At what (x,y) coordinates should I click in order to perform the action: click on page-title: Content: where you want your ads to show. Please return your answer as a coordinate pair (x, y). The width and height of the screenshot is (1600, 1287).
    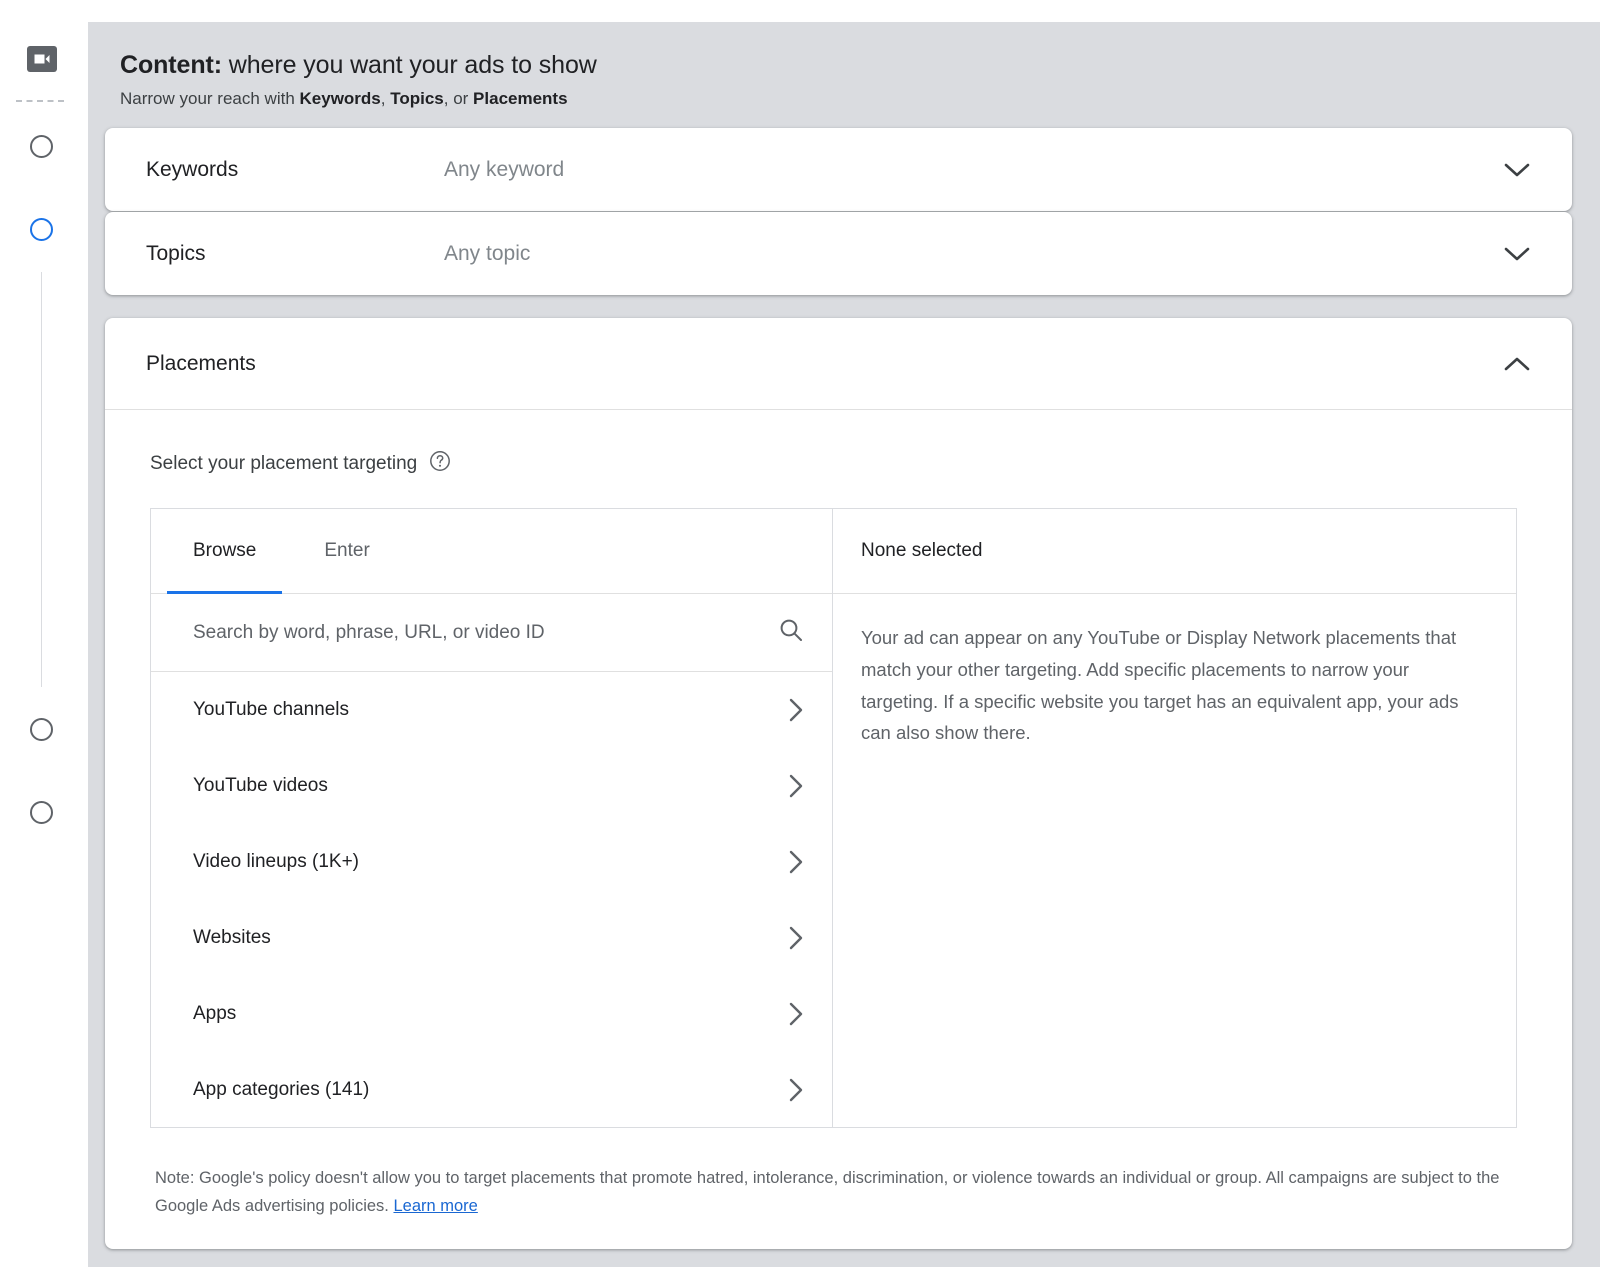
    Looking at the image, I should click on (720, 65).